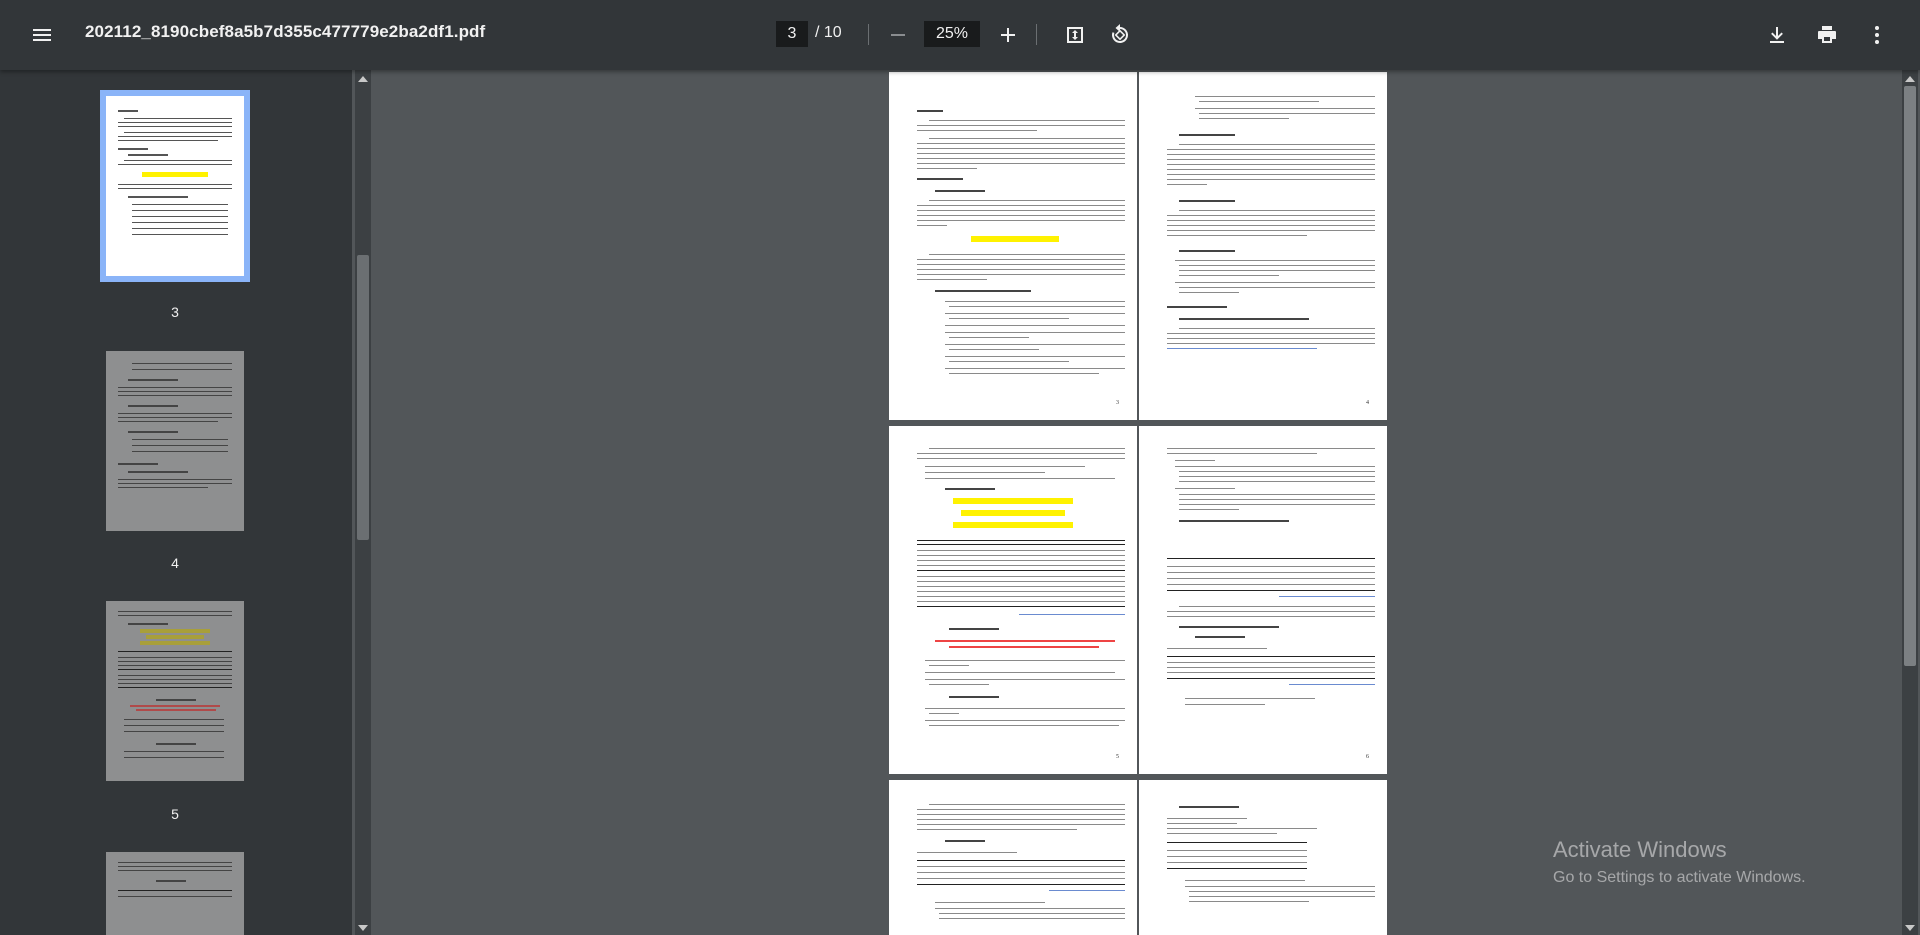 This screenshot has width=1920, height=935. I want to click on hamburger-menu-icon, so click(42, 35).